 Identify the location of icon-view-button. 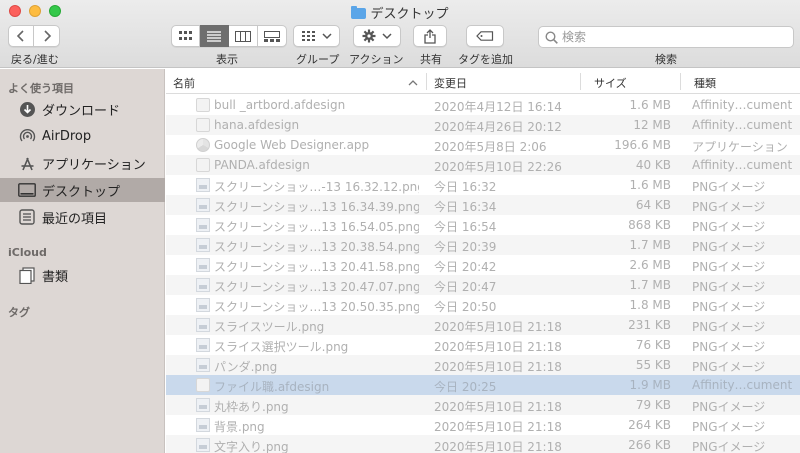
(185, 36).